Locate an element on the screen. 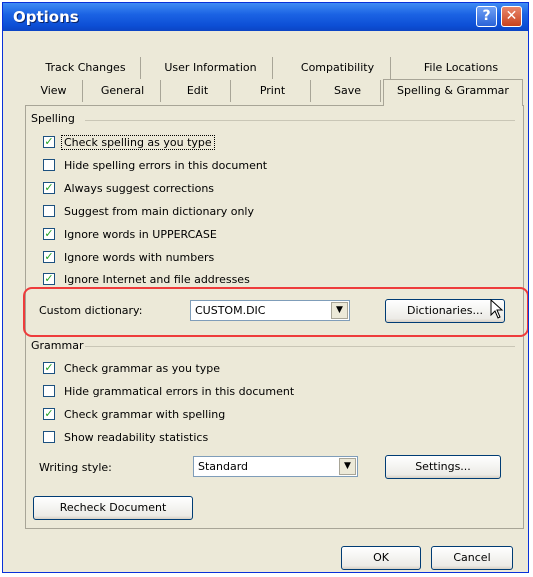 The height and width of the screenshot is (577, 533). title-bar: Options ? ✕ is located at coordinates (265, 17).